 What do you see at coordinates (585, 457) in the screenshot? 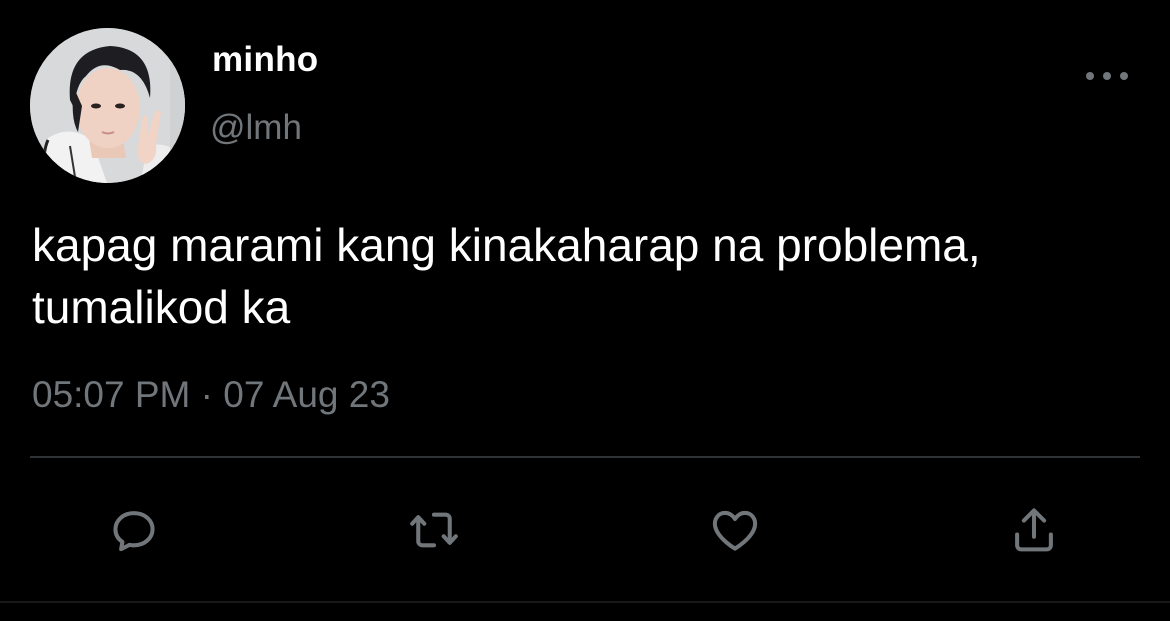
I see `divider` at bounding box center [585, 457].